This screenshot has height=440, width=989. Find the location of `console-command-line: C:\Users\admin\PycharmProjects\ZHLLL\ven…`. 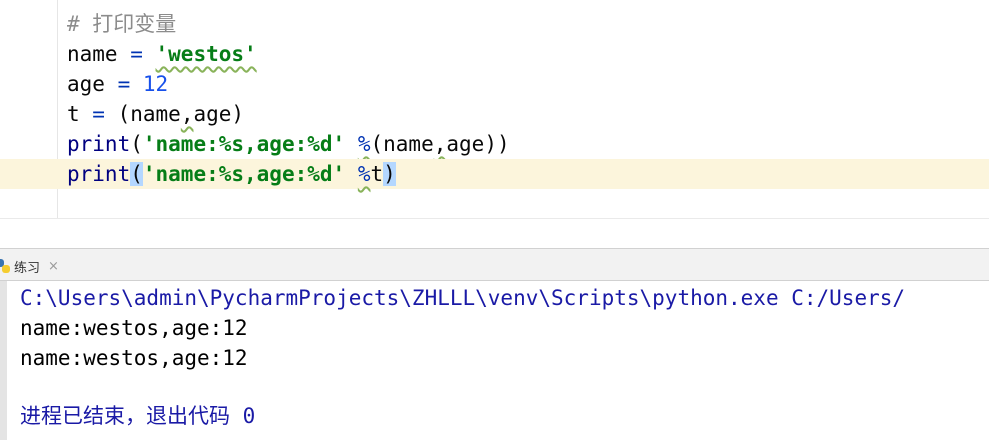

console-command-line: C:\Users\admin\PycharmProjects\ZHLLL\ven… is located at coordinates (463, 298).